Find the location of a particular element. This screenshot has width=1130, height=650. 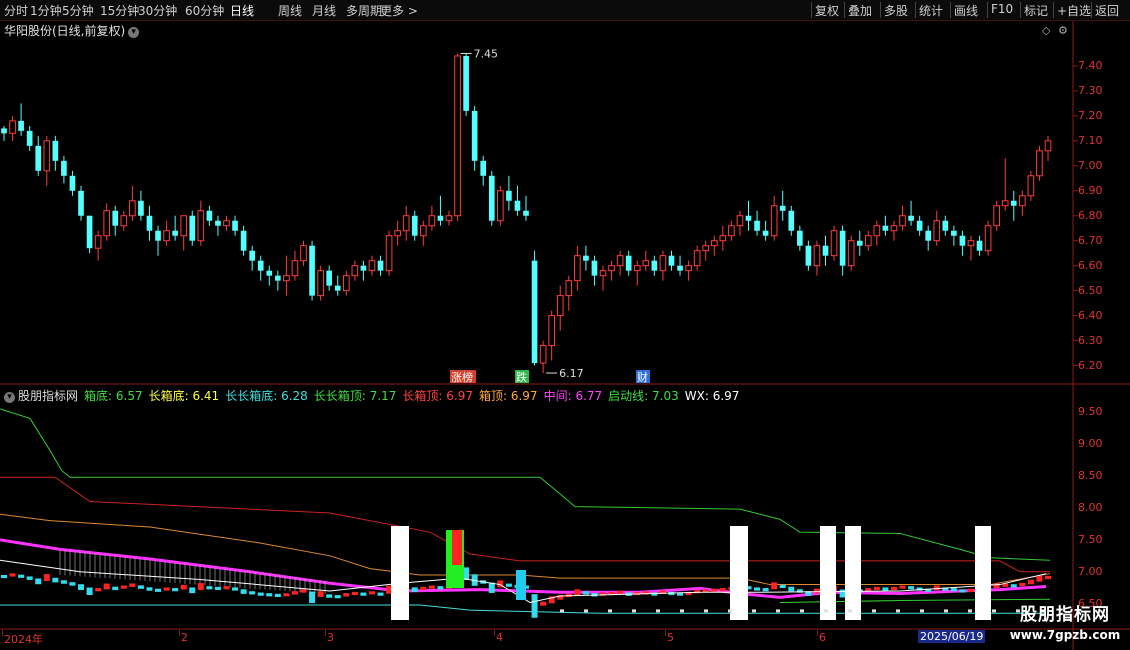

x-axis-label: 2024年 is located at coordinates (23, 639).